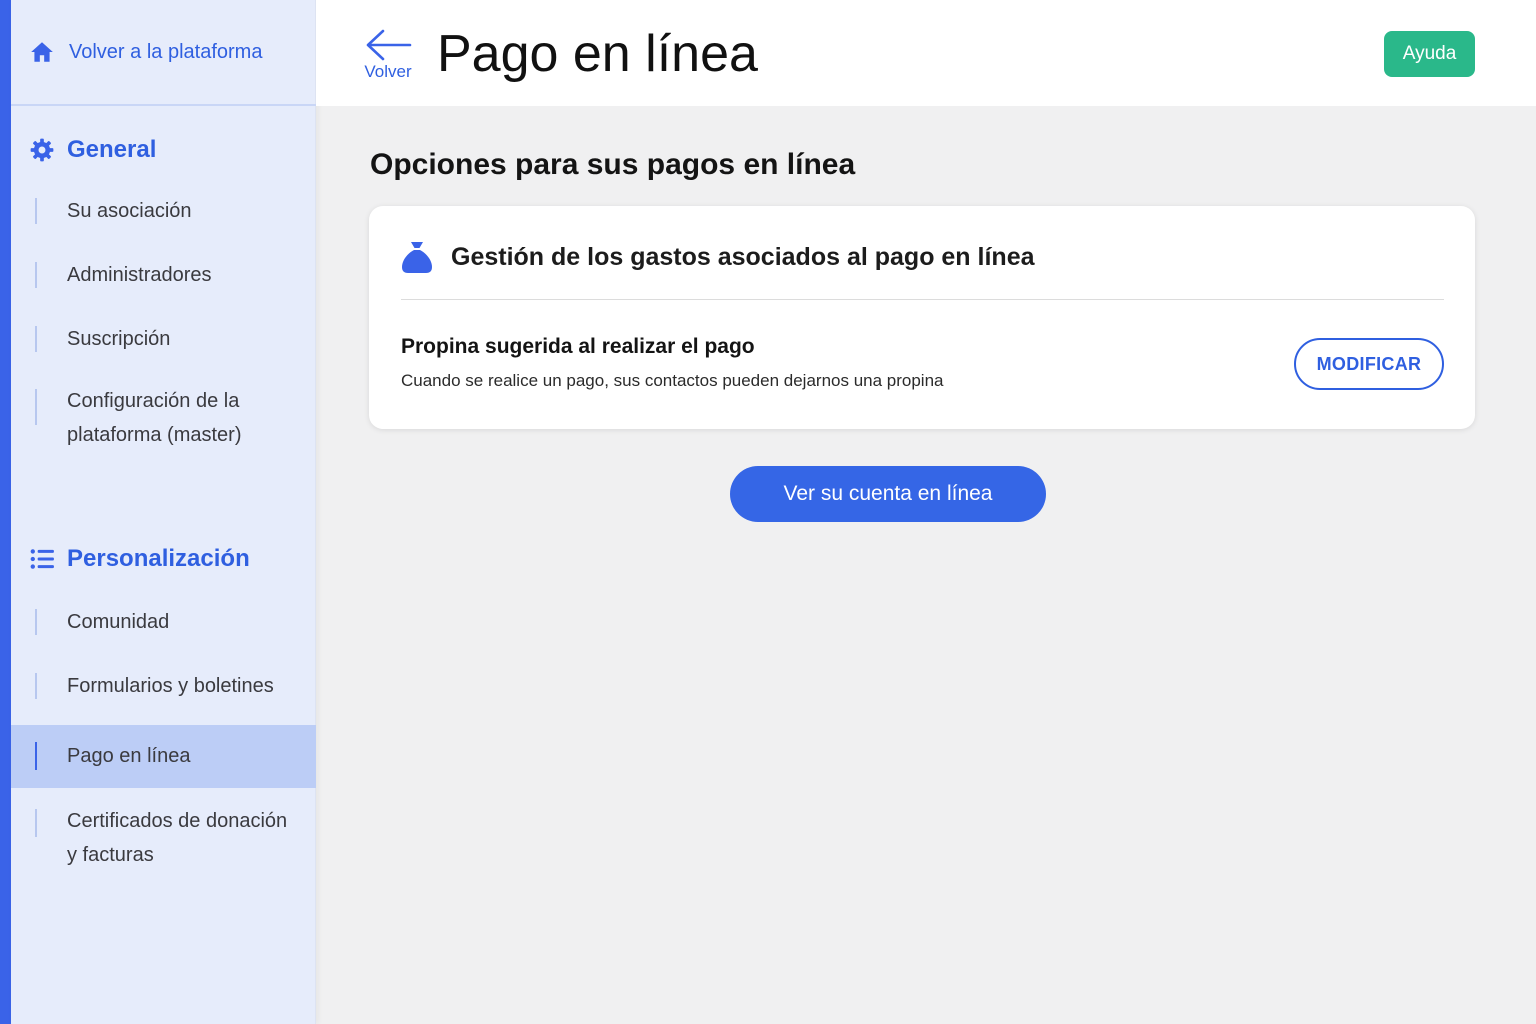  Describe the element at coordinates (154, 418) in the screenshot. I see `sidebar-item-label: Configuración de la plataforma (master)` at that location.